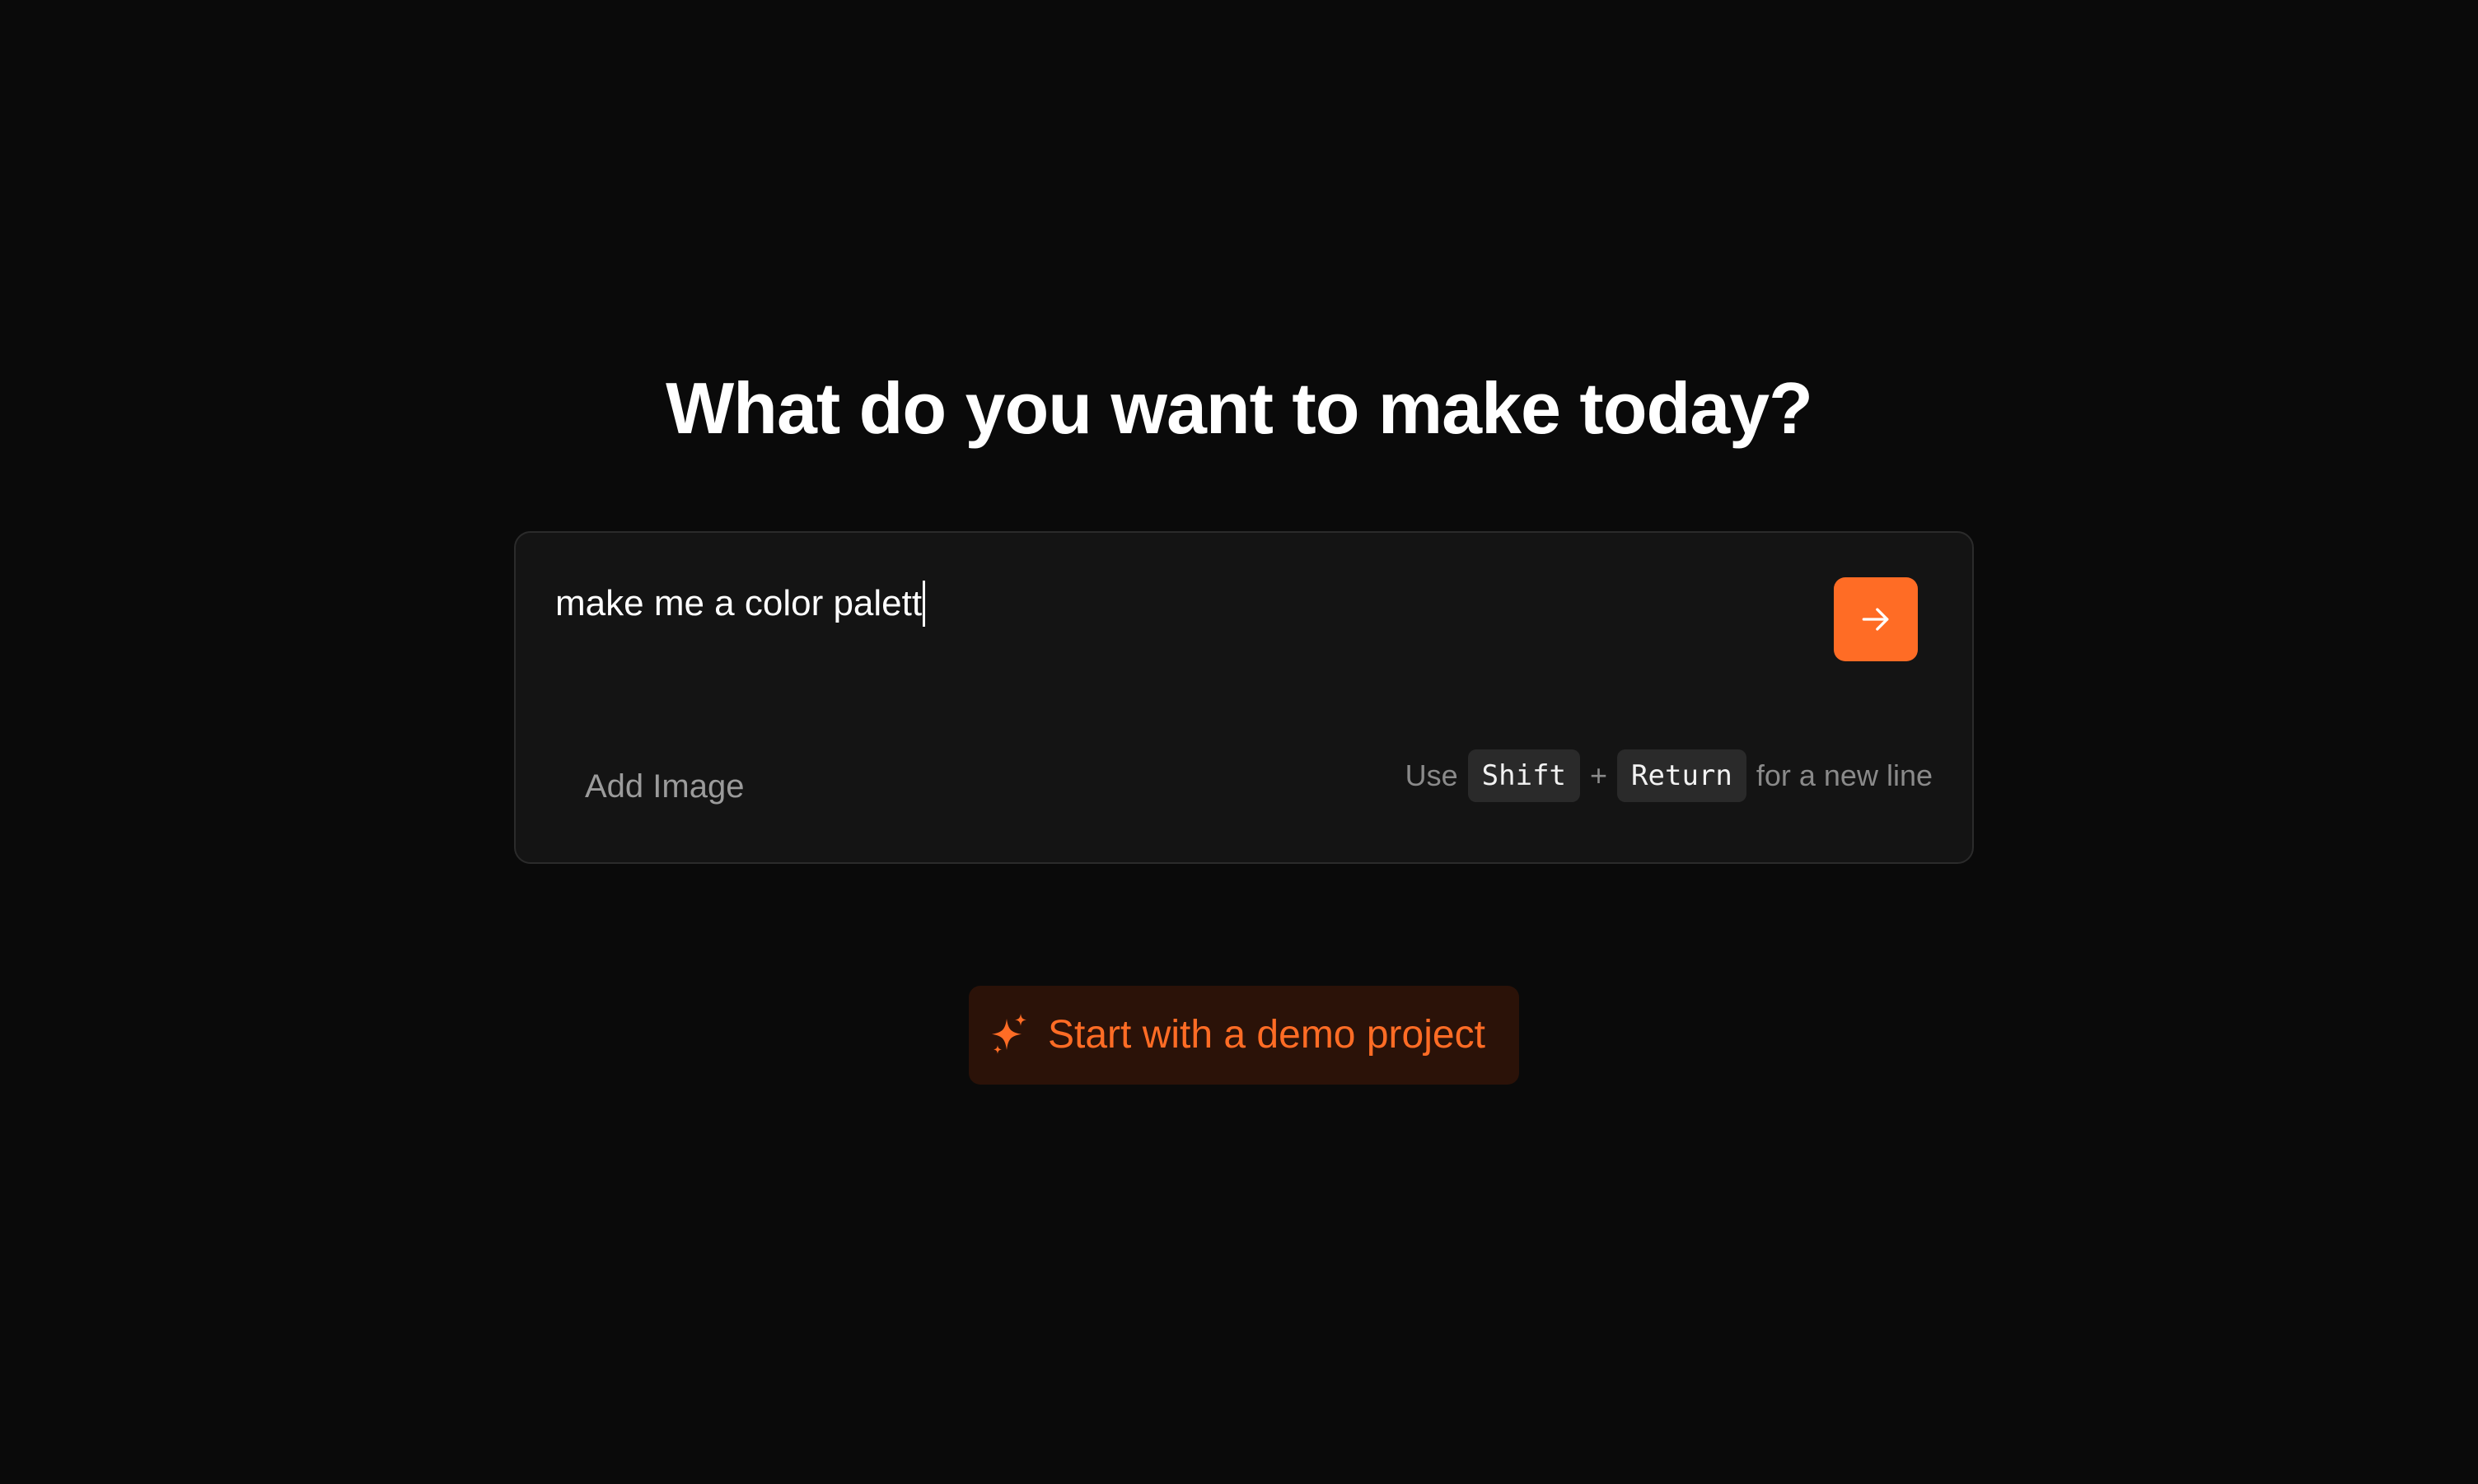 The image size is (2478, 1484). What do you see at coordinates (1009, 1035) in the screenshot?
I see `sparkle-icon` at bounding box center [1009, 1035].